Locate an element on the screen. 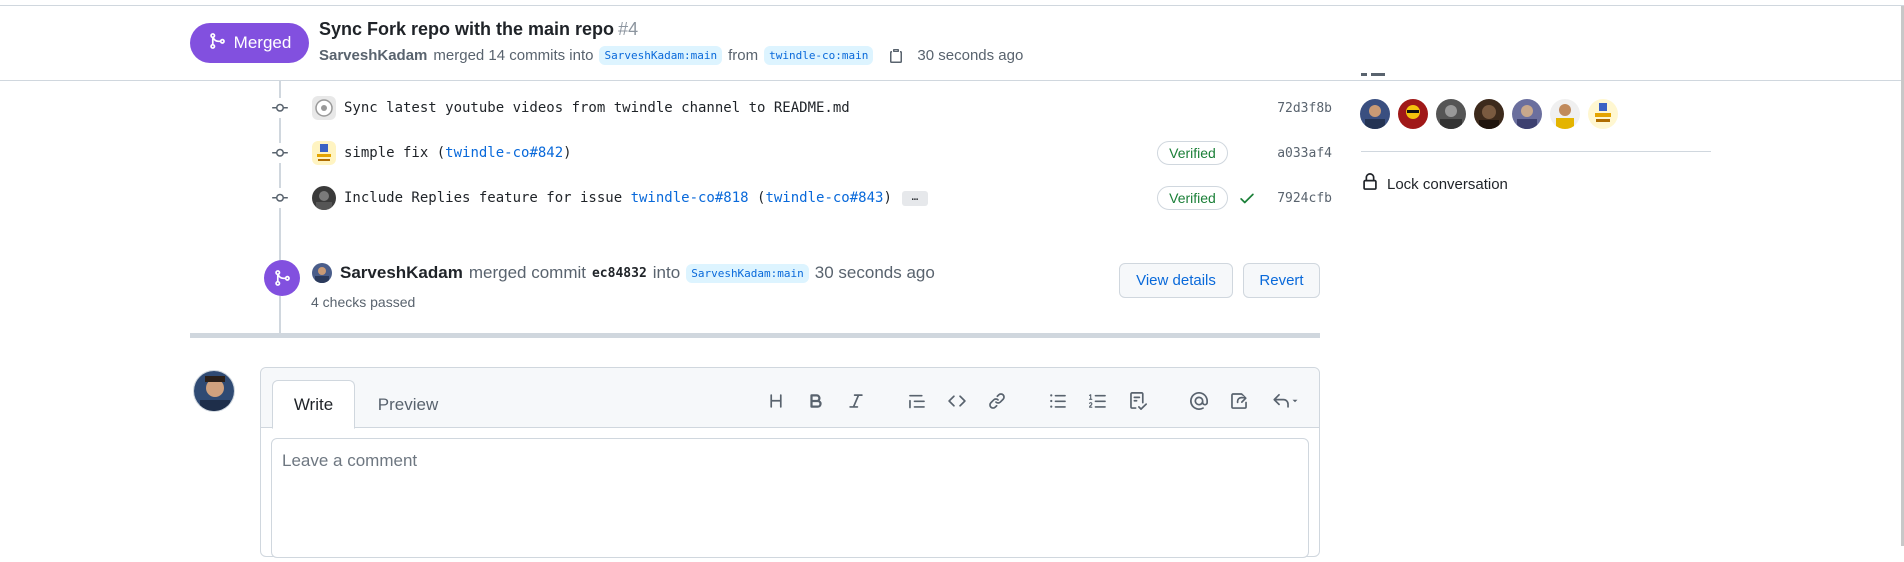 This screenshot has height=562, width=1904. commit-message: simple fix (twindle-co#842) is located at coordinates (458, 153).